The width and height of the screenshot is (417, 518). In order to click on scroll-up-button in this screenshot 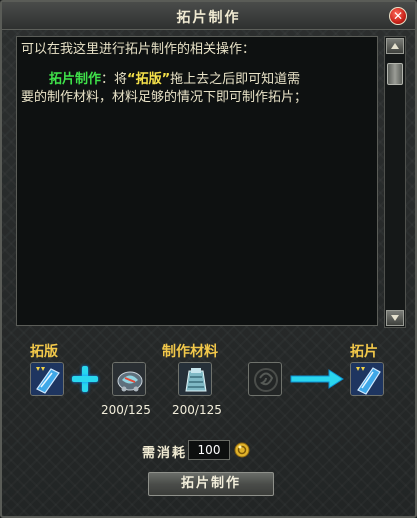, I will do `click(395, 46)`.